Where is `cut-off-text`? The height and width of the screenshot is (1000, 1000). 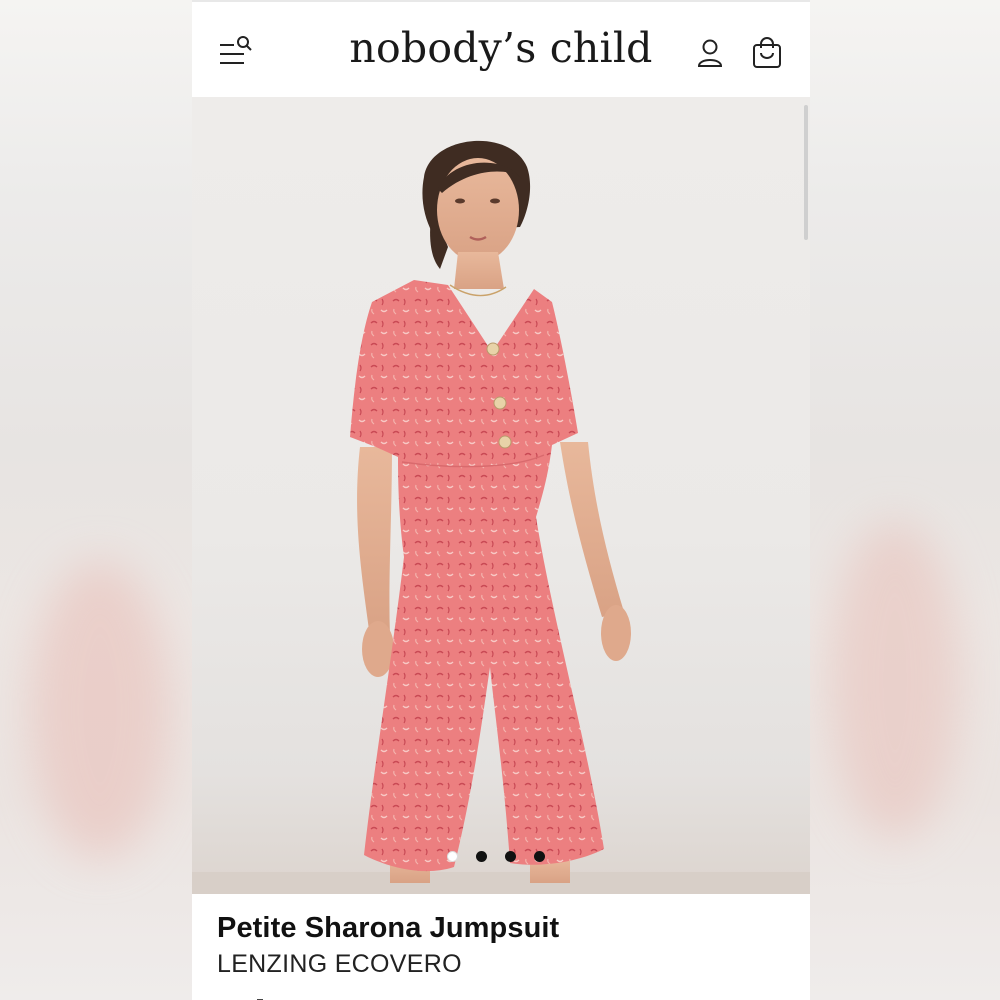
cut-off-text is located at coordinates (277, 996).